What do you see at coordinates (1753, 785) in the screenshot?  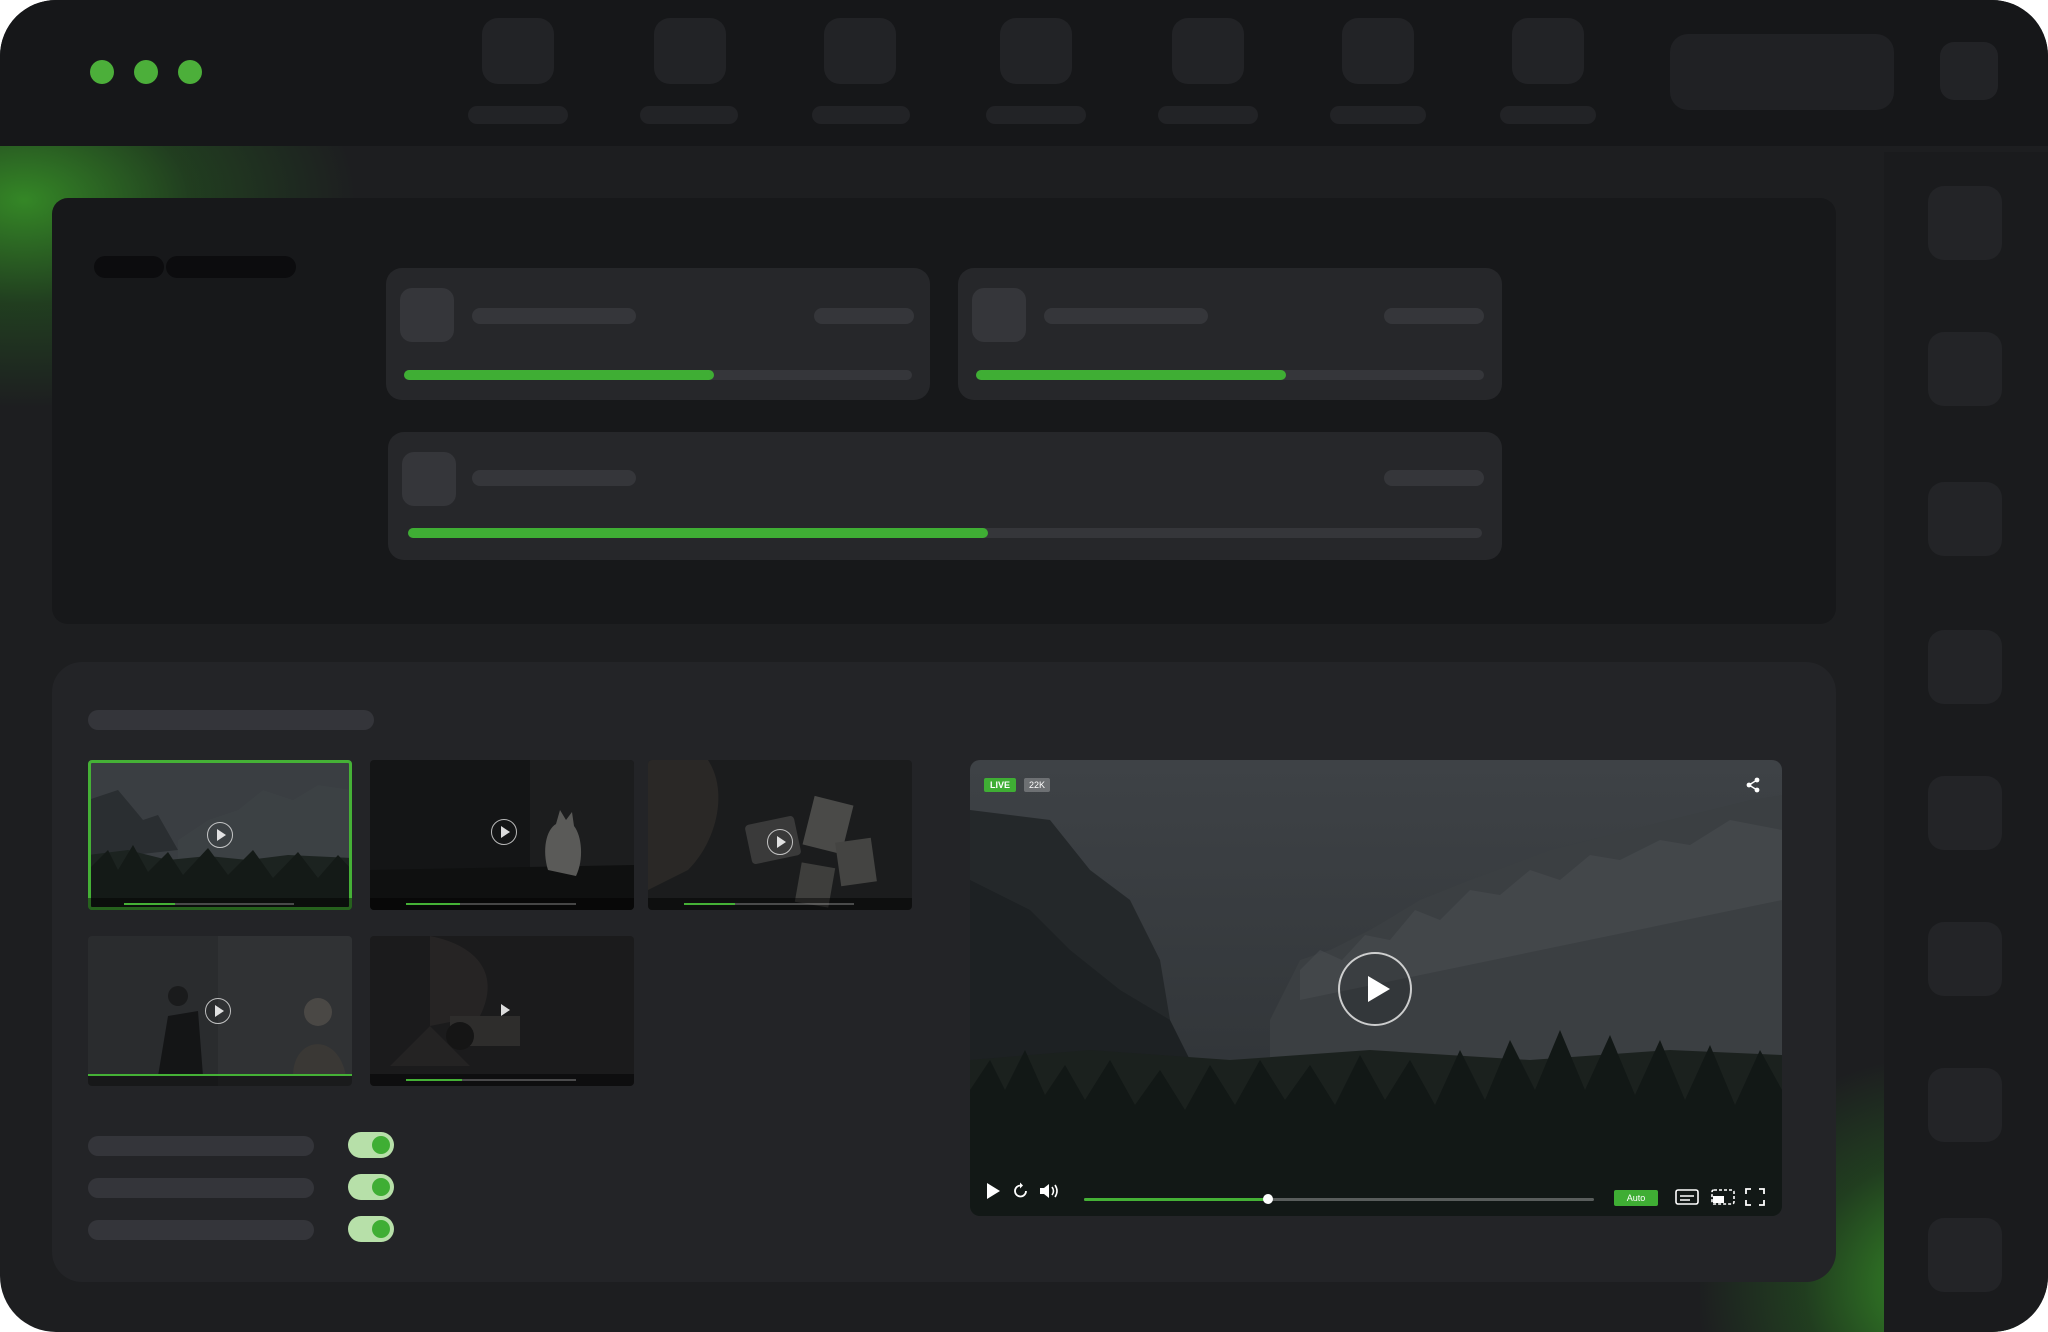 I see `share-icon` at bounding box center [1753, 785].